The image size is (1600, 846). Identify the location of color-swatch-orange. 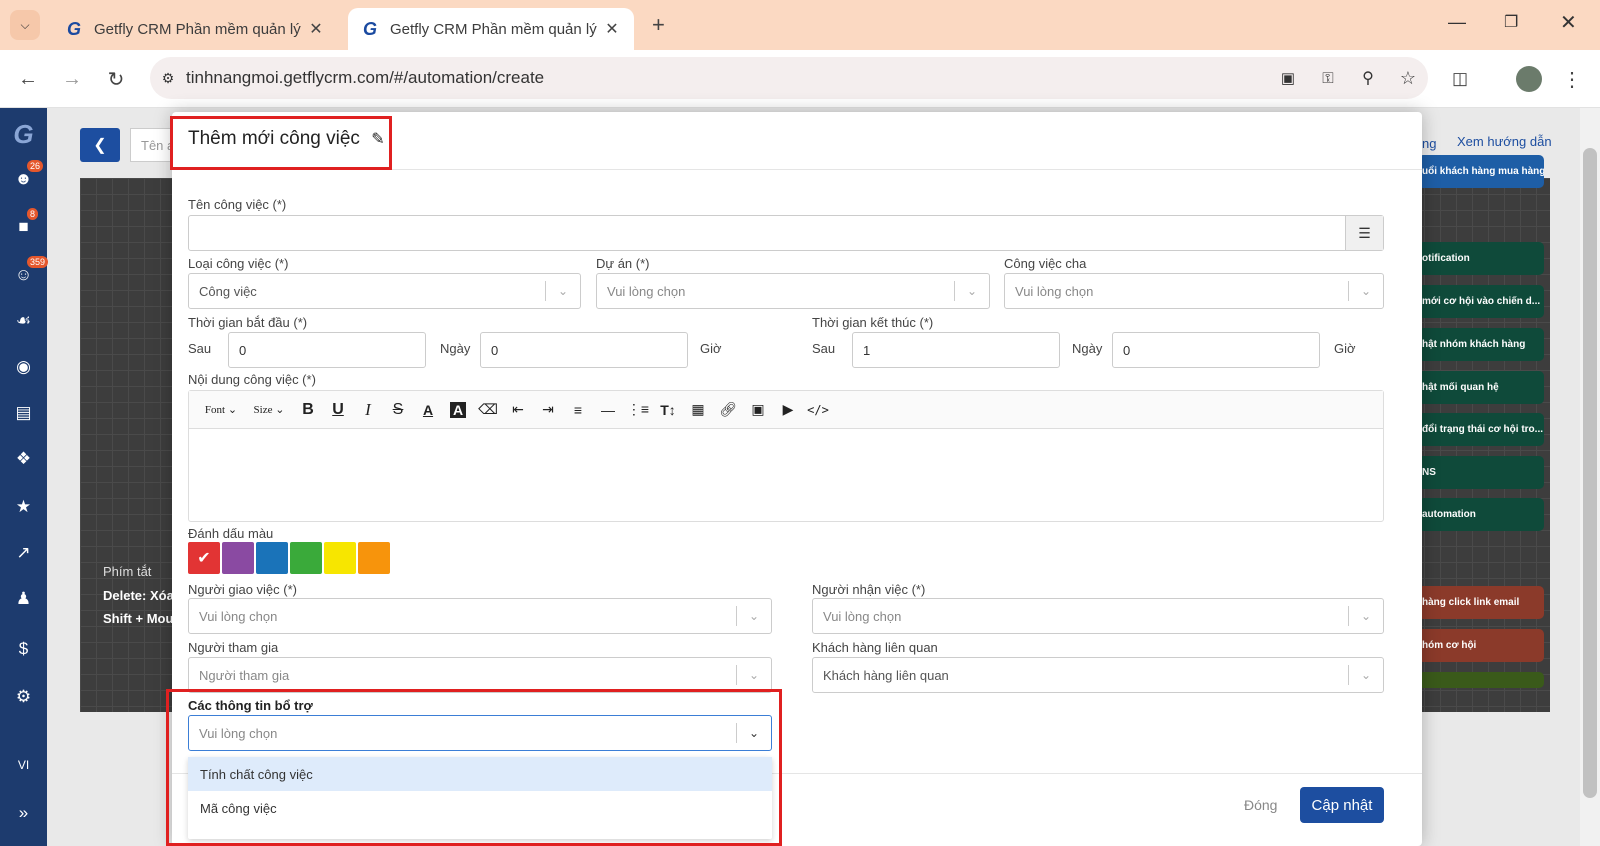
(374, 558).